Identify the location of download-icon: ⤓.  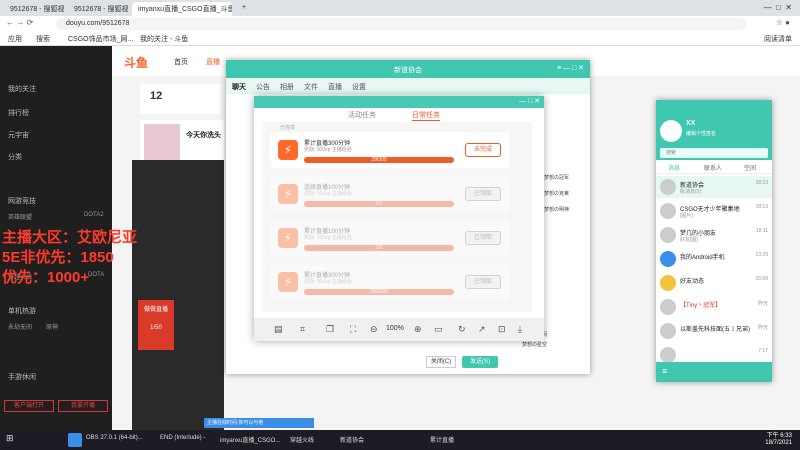
(520, 329).